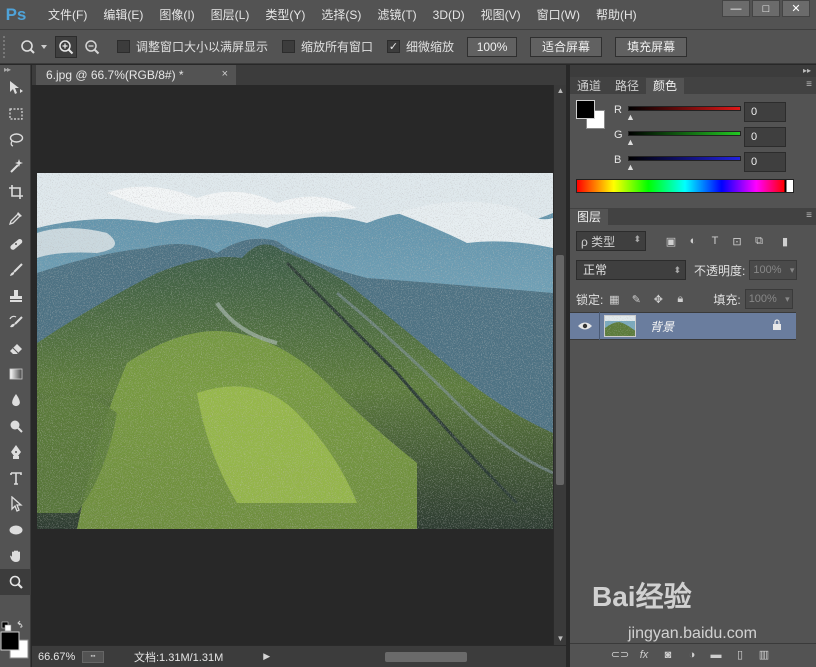 The height and width of the screenshot is (667, 816). What do you see at coordinates (680, 299) in the screenshot?
I see `lock-all-icon: 🔒︎` at bounding box center [680, 299].